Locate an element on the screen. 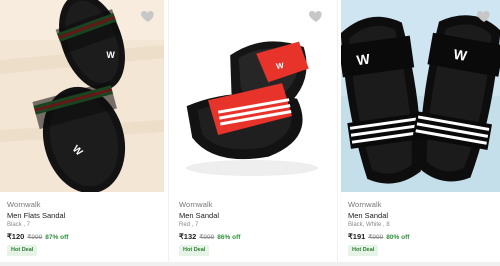 This screenshot has height=266, width=500. product-price: ₹191 is located at coordinates (357, 236).